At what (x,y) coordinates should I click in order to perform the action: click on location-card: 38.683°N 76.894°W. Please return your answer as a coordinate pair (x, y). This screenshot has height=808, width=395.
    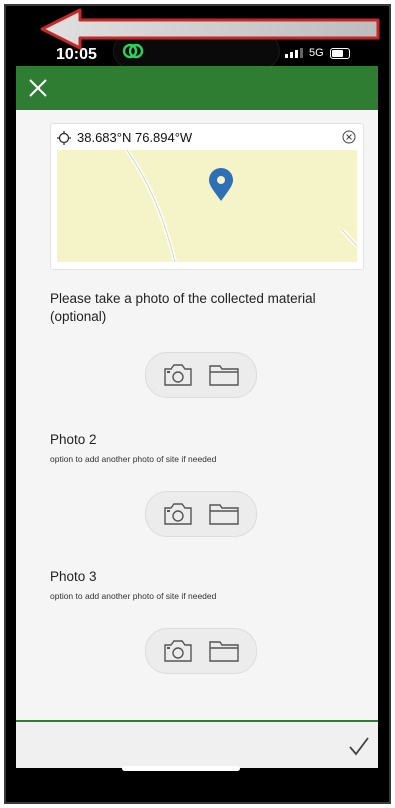
    Looking at the image, I should click on (207, 196).